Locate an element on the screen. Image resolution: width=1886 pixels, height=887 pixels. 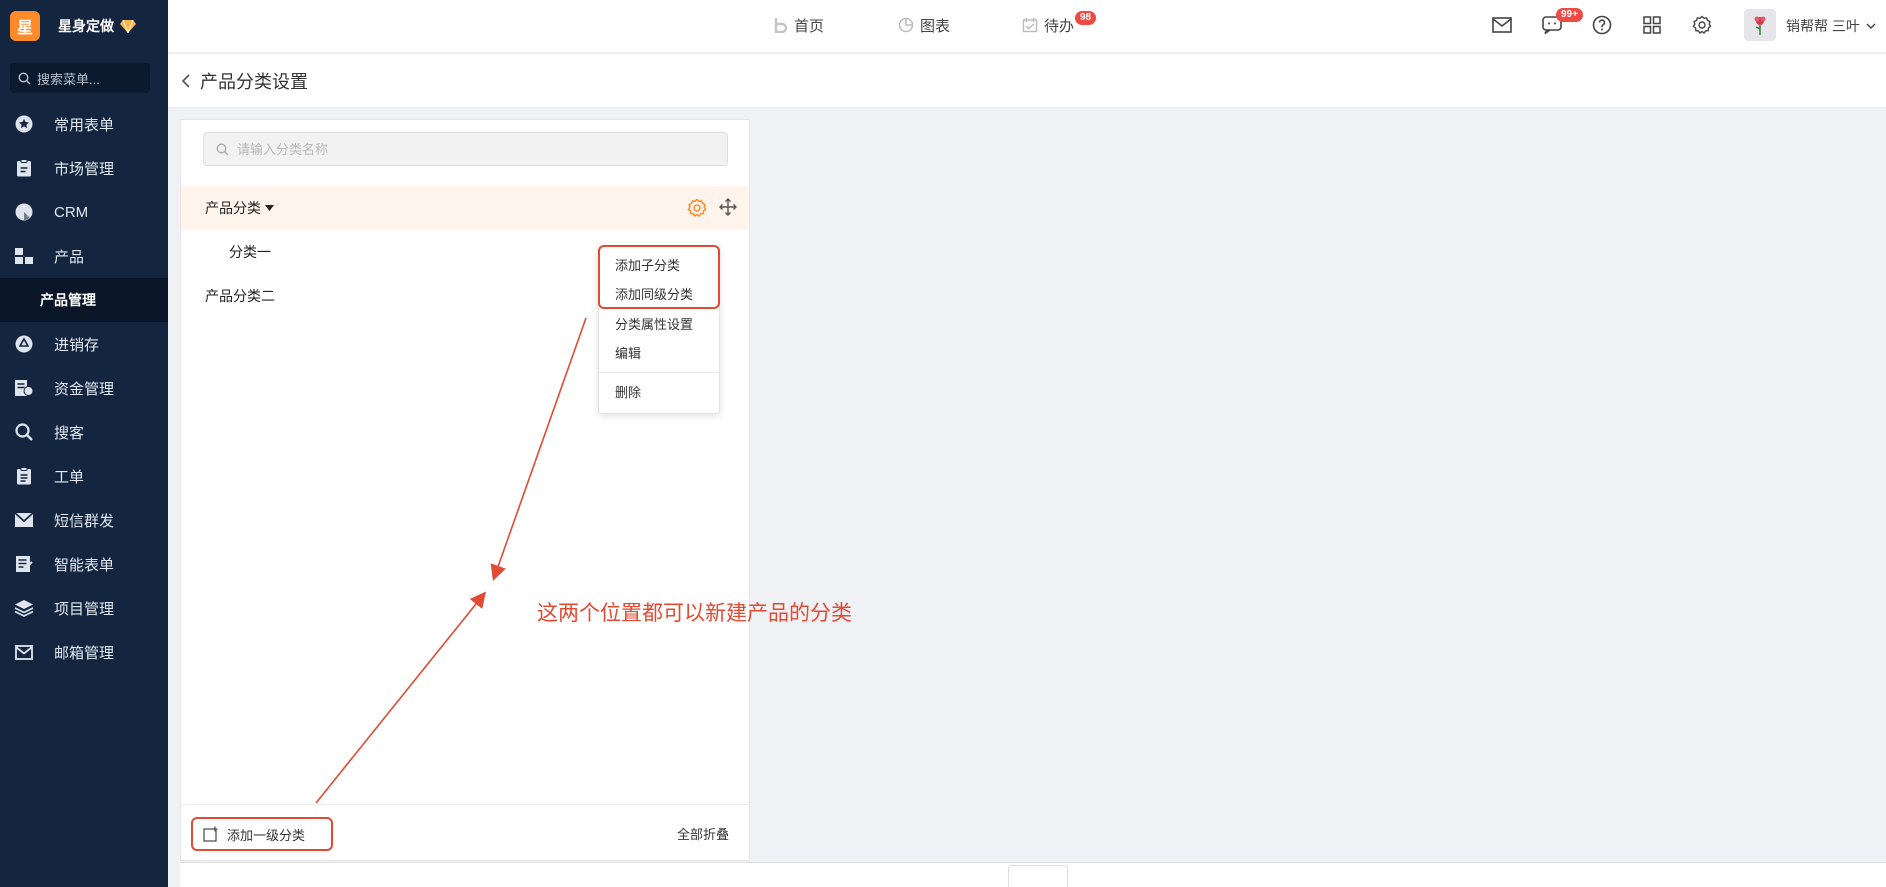
pagination-control is located at coordinates (1038, 876).